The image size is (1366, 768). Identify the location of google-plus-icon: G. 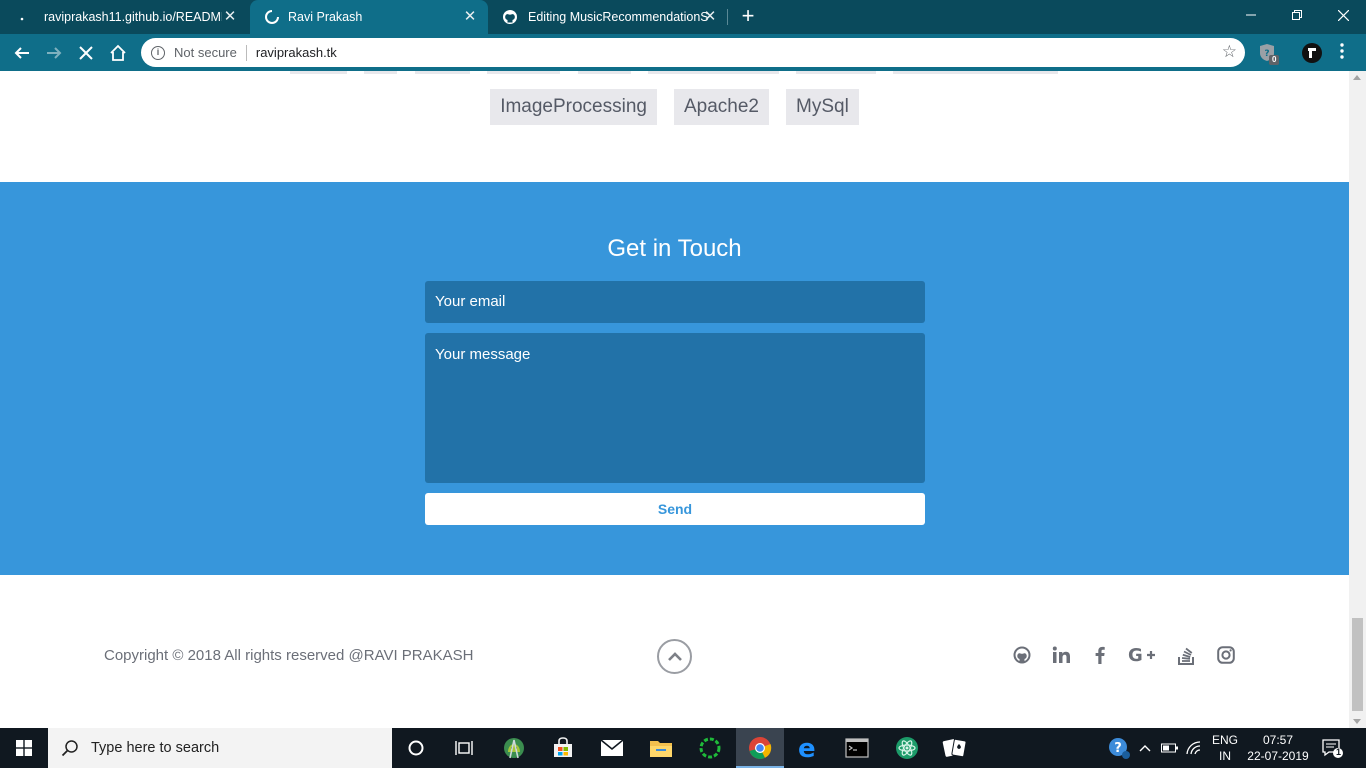
(1142, 655).